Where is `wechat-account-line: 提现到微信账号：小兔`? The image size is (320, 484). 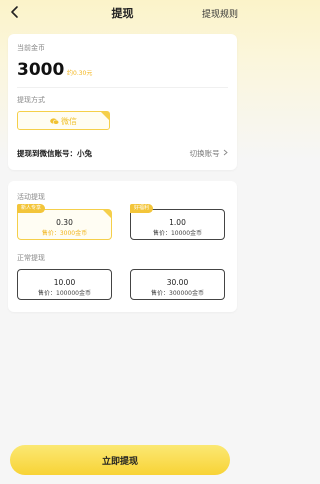 wechat-account-line: 提现到微信账号：小兔 is located at coordinates (54, 153).